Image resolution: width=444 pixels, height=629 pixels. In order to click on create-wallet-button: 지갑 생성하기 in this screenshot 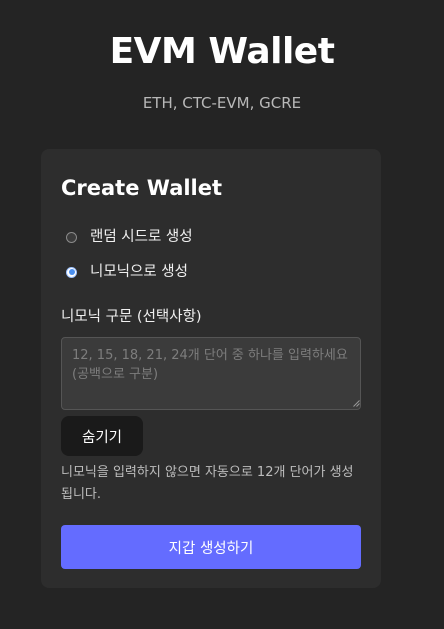, I will do `click(211, 547)`.